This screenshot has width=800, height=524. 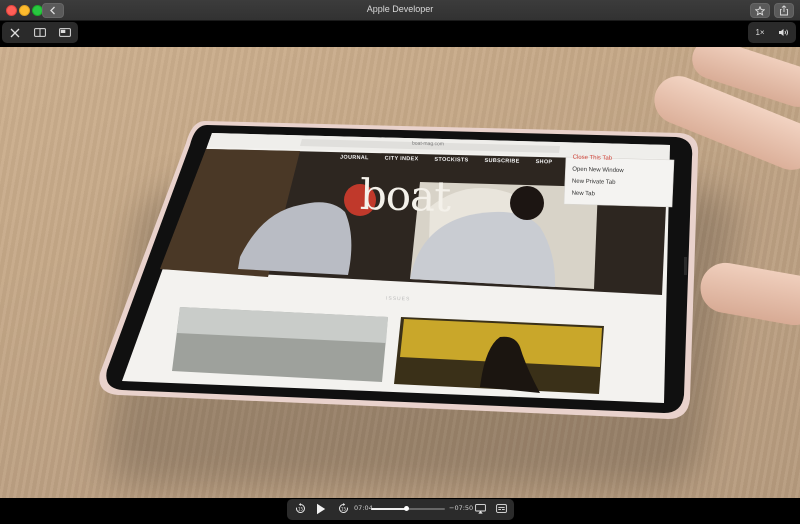 I want to click on nav-item-stockists: STOCKISTS, so click(x=451, y=160).